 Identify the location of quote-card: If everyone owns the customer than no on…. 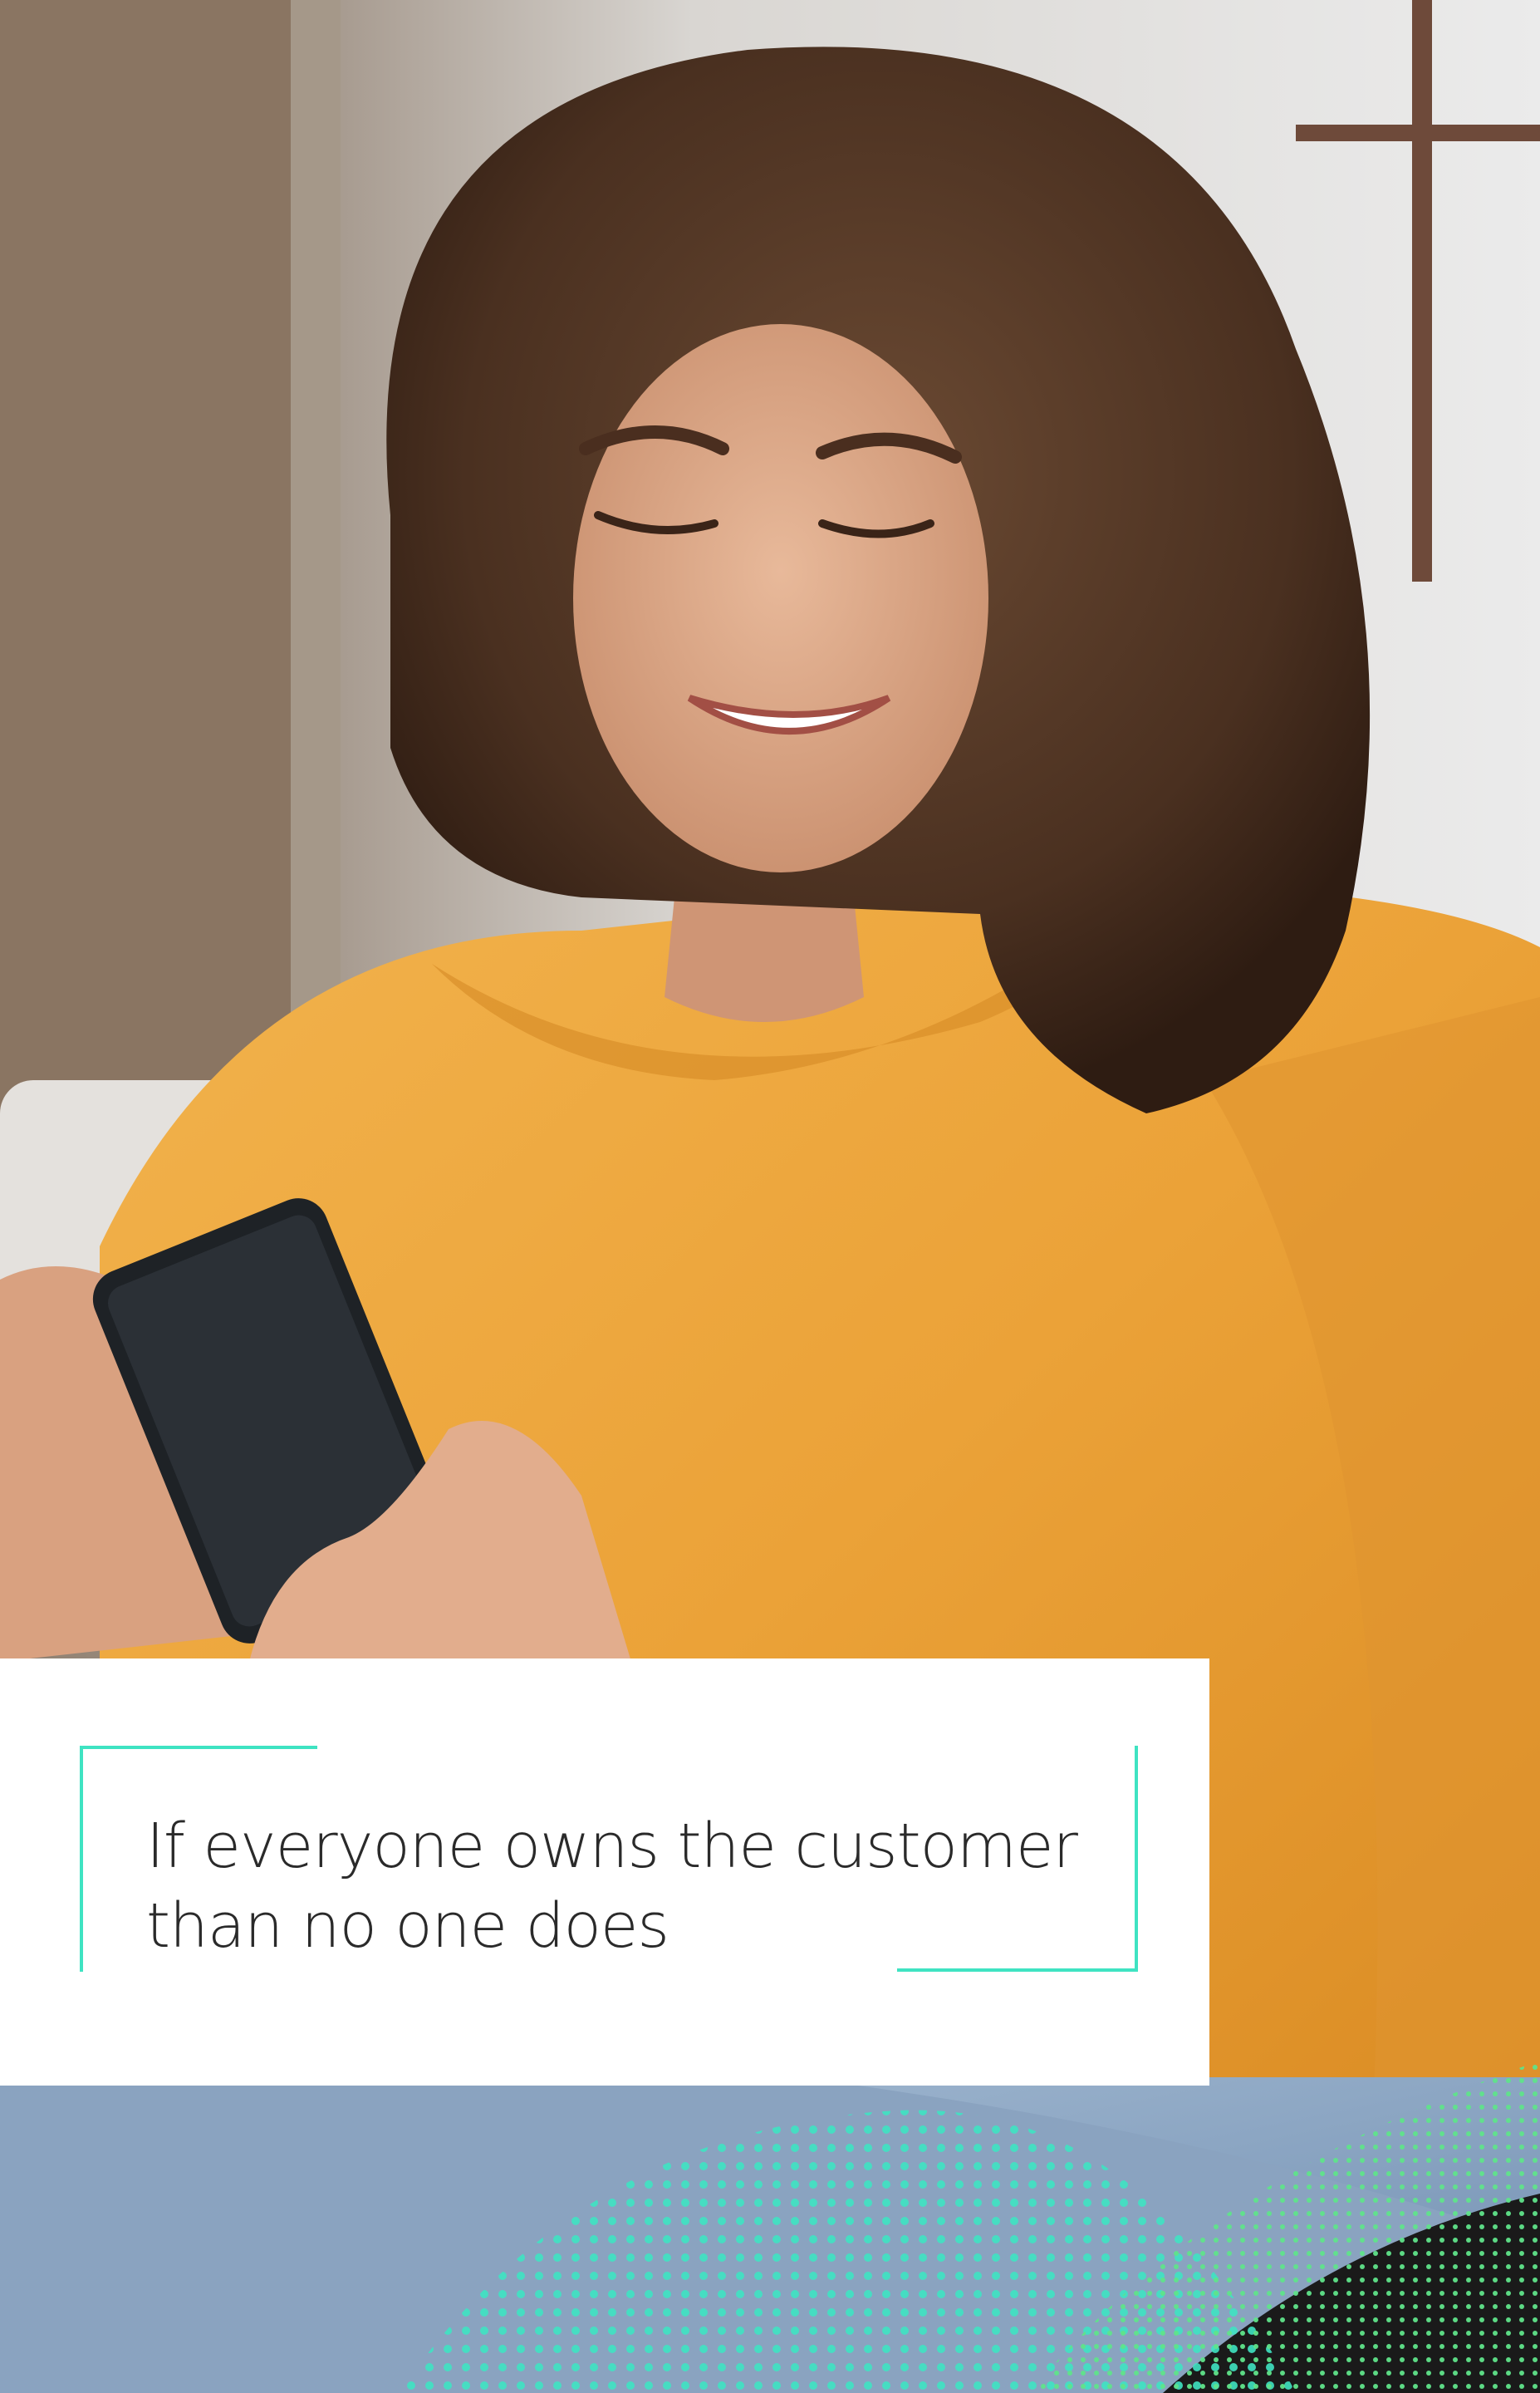
(604, 1872).